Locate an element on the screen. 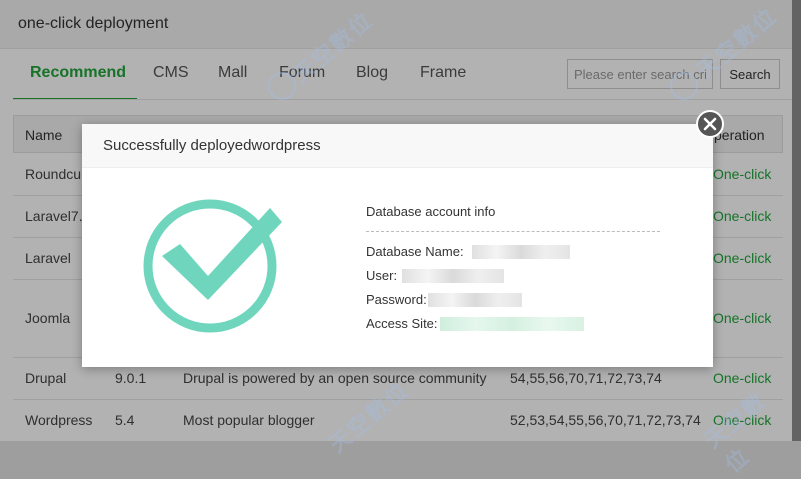 The width and height of the screenshot is (801, 479). info-heading: Database account info is located at coordinates (513, 218).